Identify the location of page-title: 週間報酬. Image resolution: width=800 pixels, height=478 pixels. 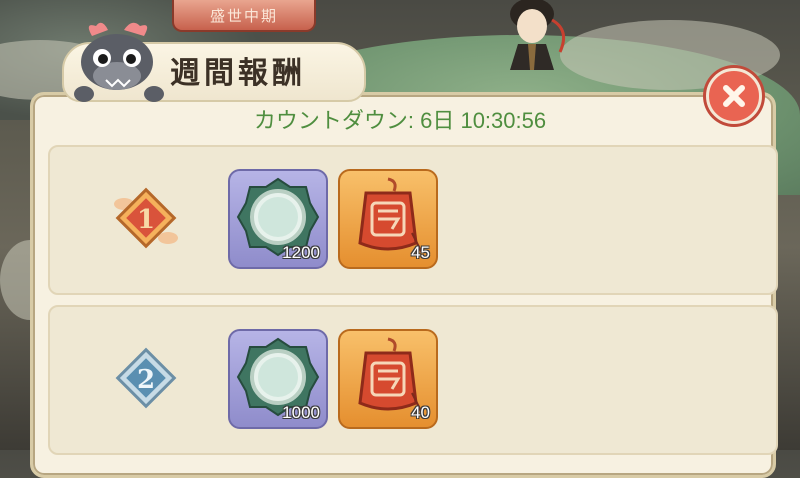
(238, 73).